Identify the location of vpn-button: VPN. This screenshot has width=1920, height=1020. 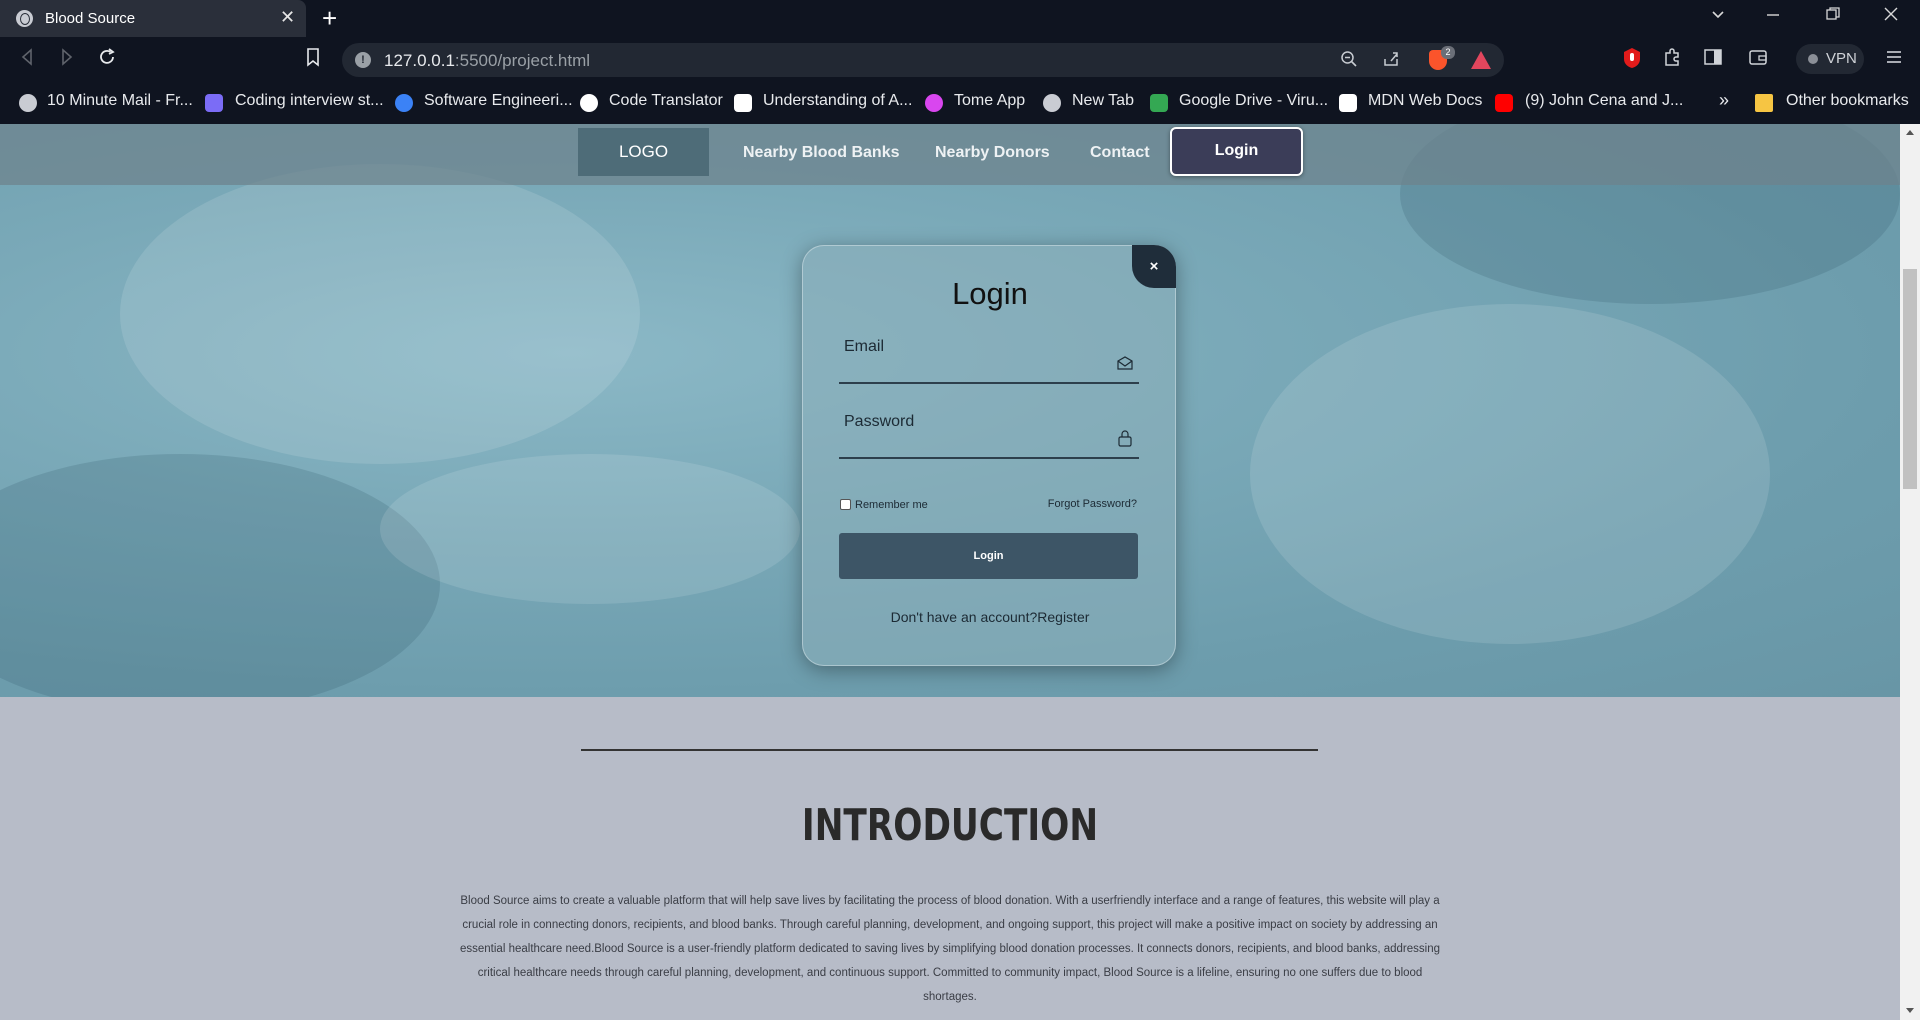
(1830, 59).